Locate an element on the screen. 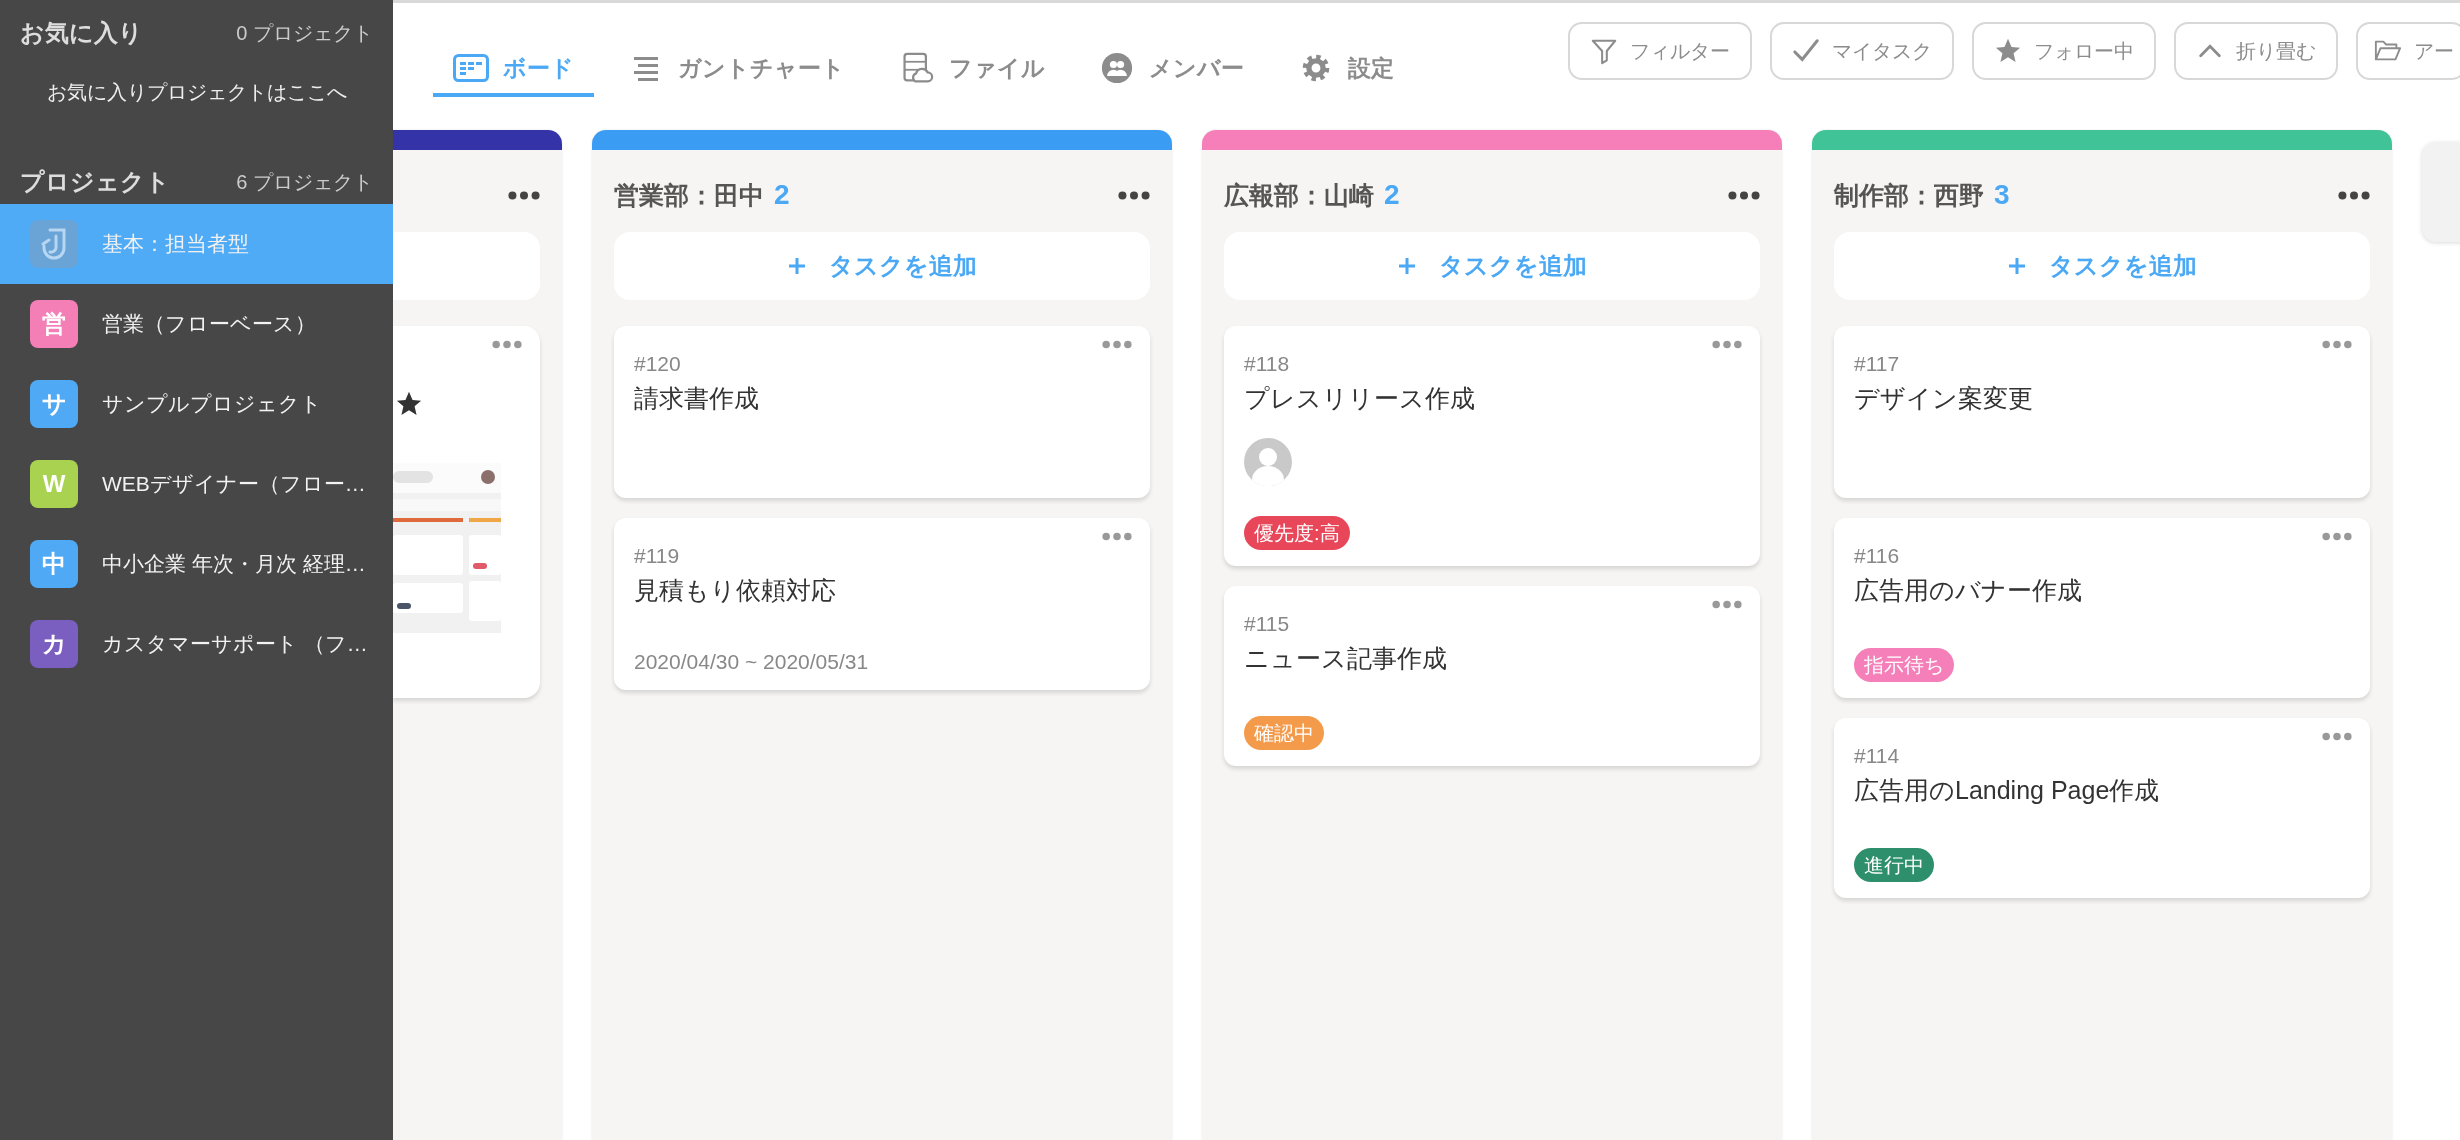 This screenshot has width=2460, height=1140. toolbar-button: マイタスク is located at coordinates (1862, 51).